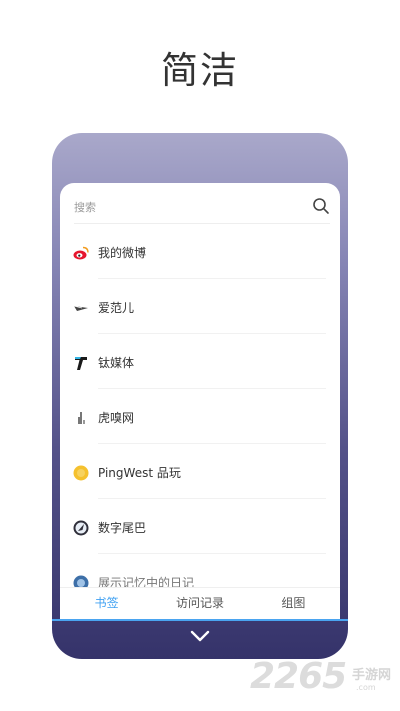  Describe the element at coordinates (200, 251) in the screenshot. I see `bookmark-item-weibo: 我的微博` at that location.